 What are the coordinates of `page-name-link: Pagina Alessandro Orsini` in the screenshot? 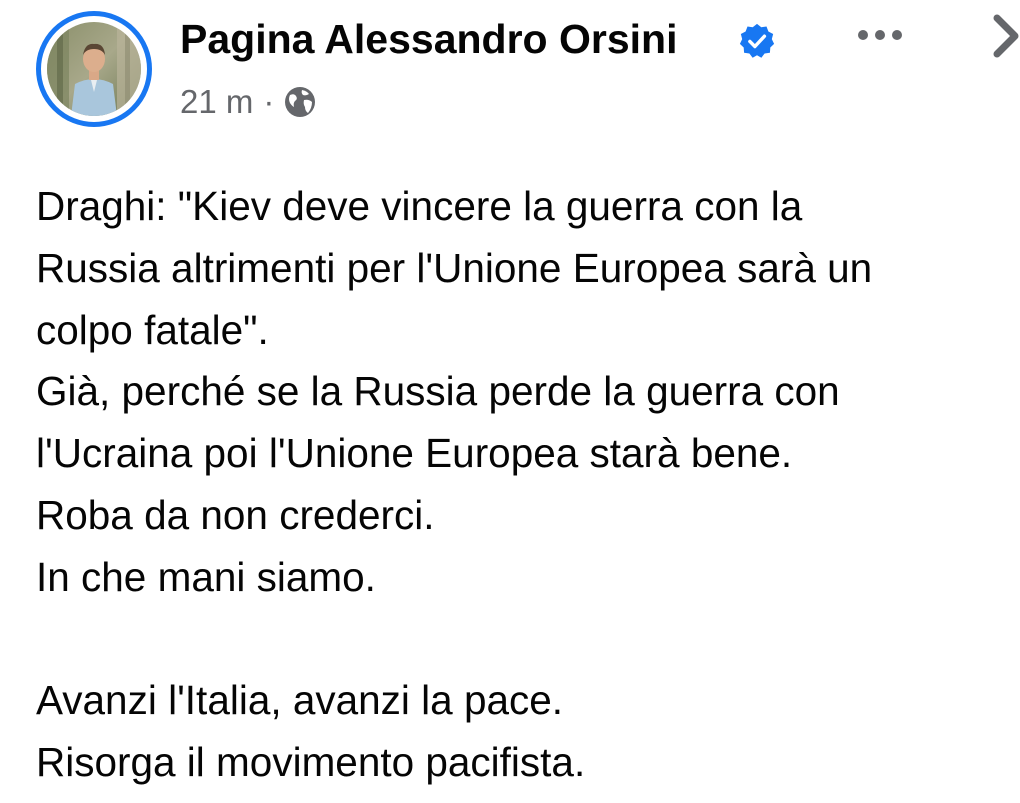 It's located at (428, 39).